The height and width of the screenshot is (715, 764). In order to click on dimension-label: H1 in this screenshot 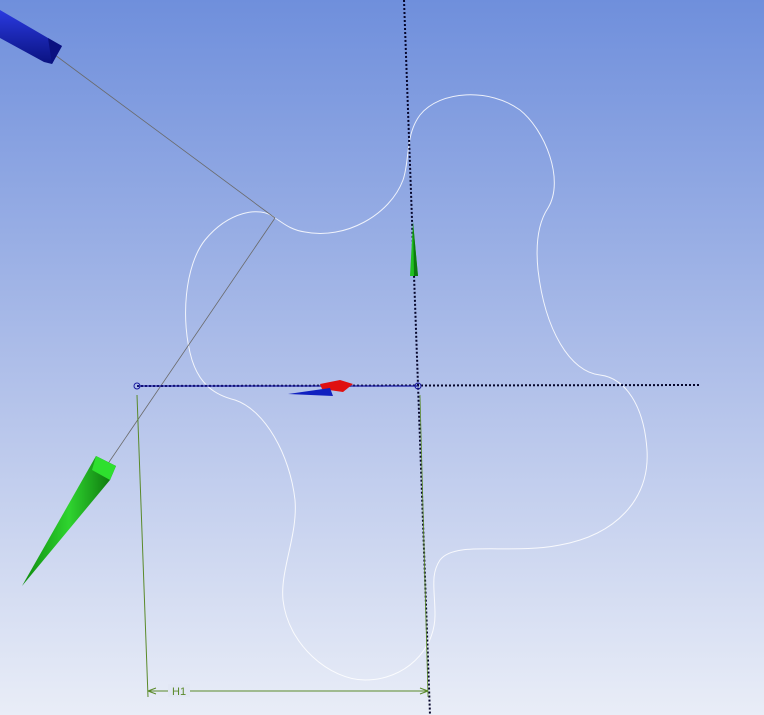, I will do `click(179, 692)`.